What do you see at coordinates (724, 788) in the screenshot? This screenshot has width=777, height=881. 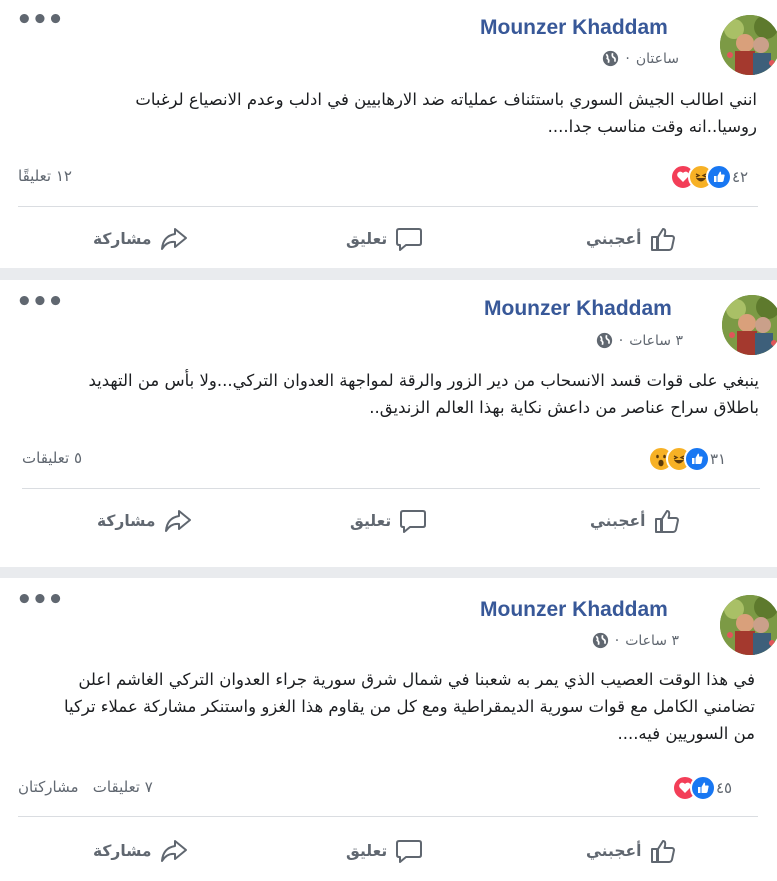 I see `reaction-count: ٤٥` at bounding box center [724, 788].